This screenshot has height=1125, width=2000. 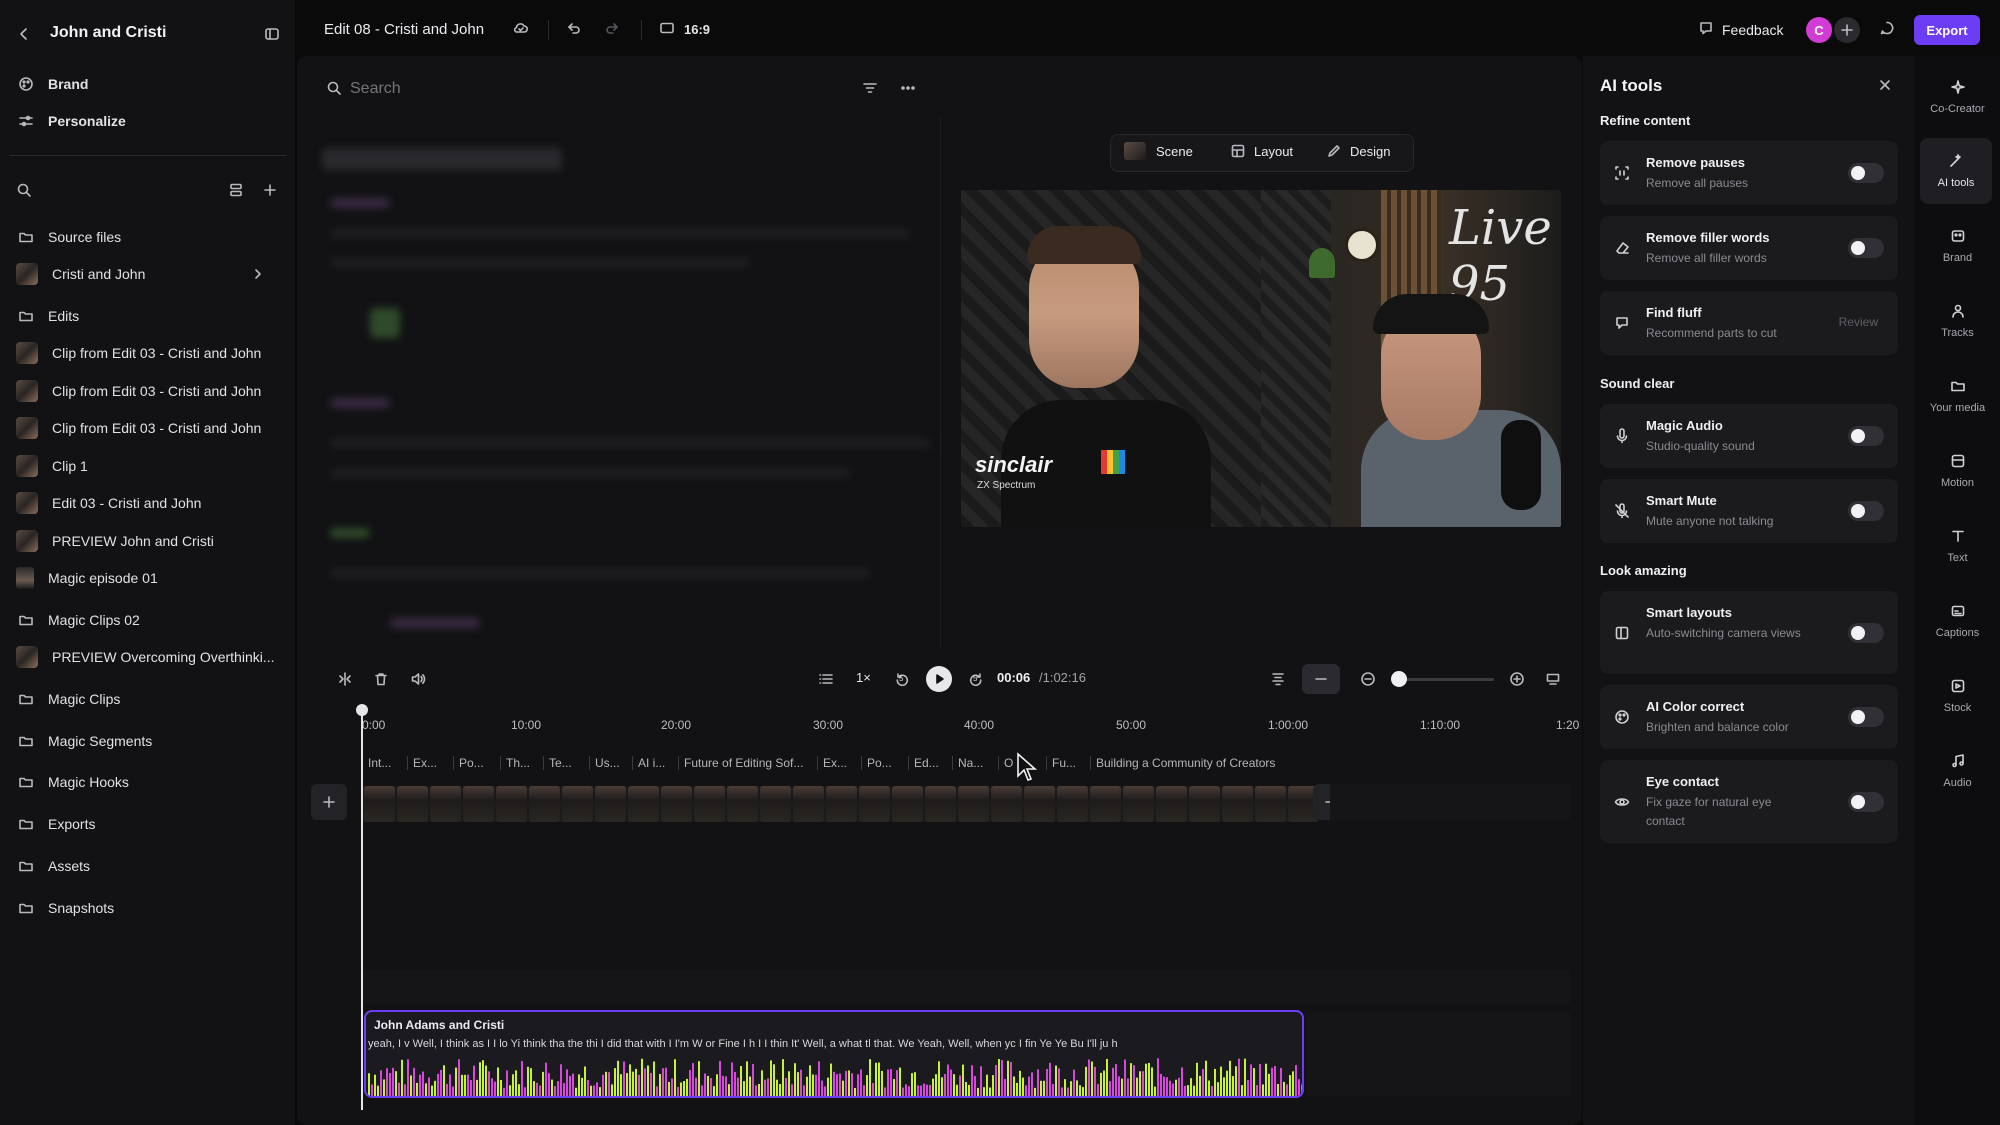 I want to click on sidebar-item-personalize: Personalize, so click(x=147, y=121).